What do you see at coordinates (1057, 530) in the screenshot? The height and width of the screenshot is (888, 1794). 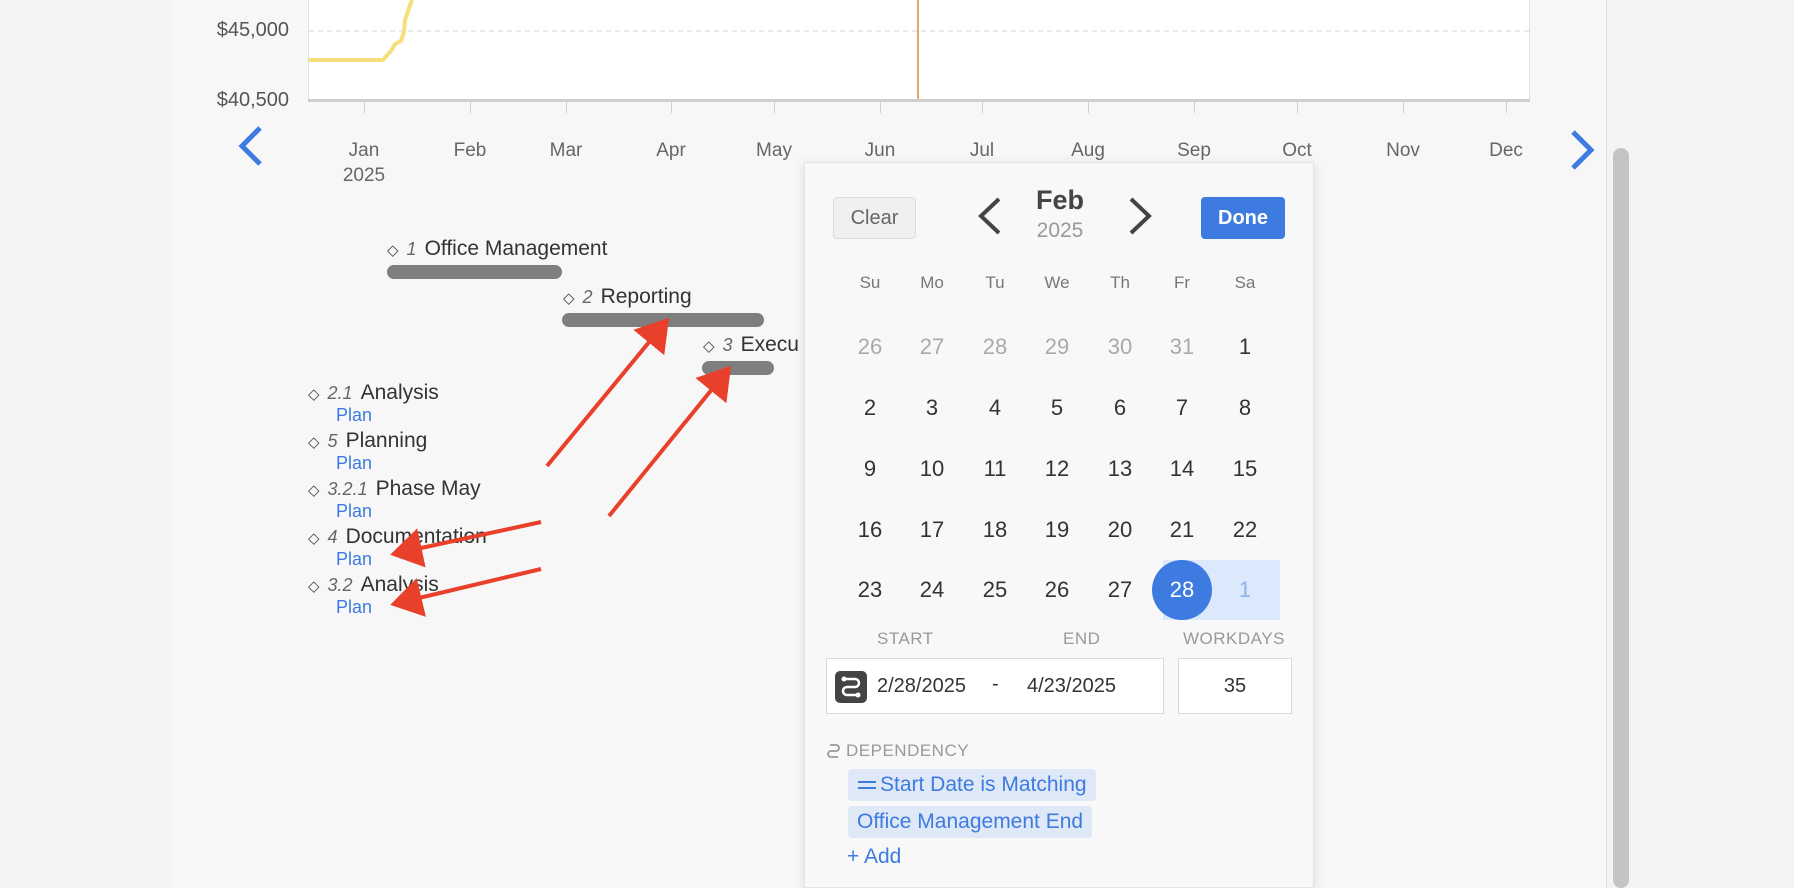 I see `calendar-day: 19` at bounding box center [1057, 530].